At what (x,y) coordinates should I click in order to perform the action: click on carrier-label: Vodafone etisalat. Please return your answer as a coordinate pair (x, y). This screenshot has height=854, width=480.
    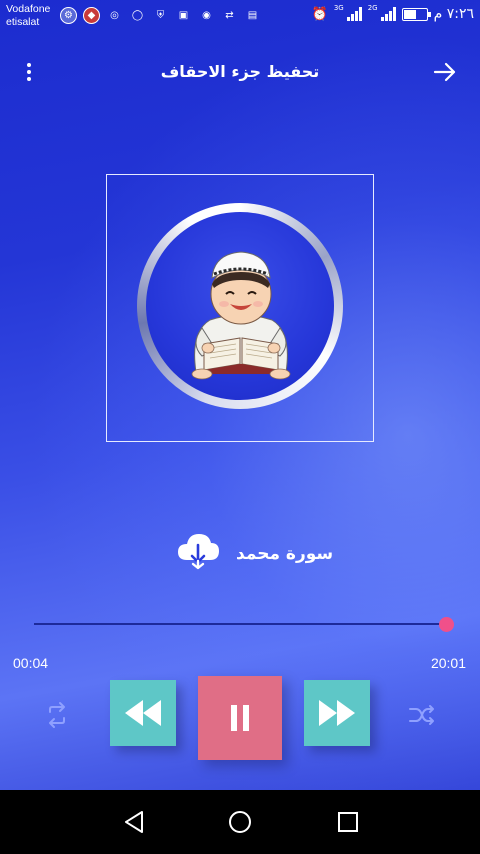
    Looking at the image, I should click on (28, 16).